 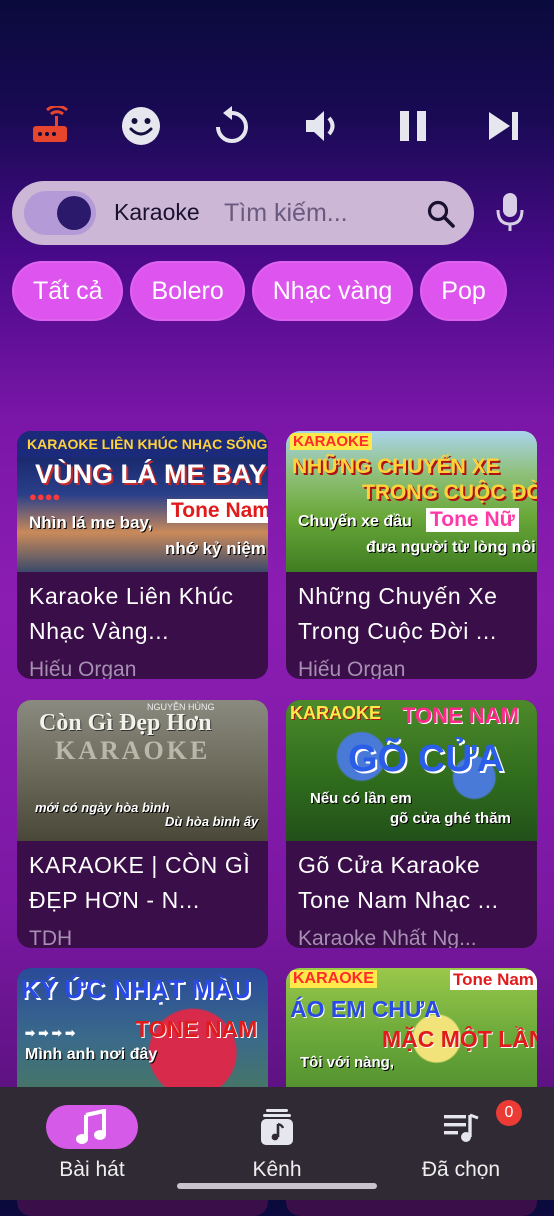 What do you see at coordinates (472, 520) in the screenshot?
I see `thumb-tone: Tone Nữ` at bounding box center [472, 520].